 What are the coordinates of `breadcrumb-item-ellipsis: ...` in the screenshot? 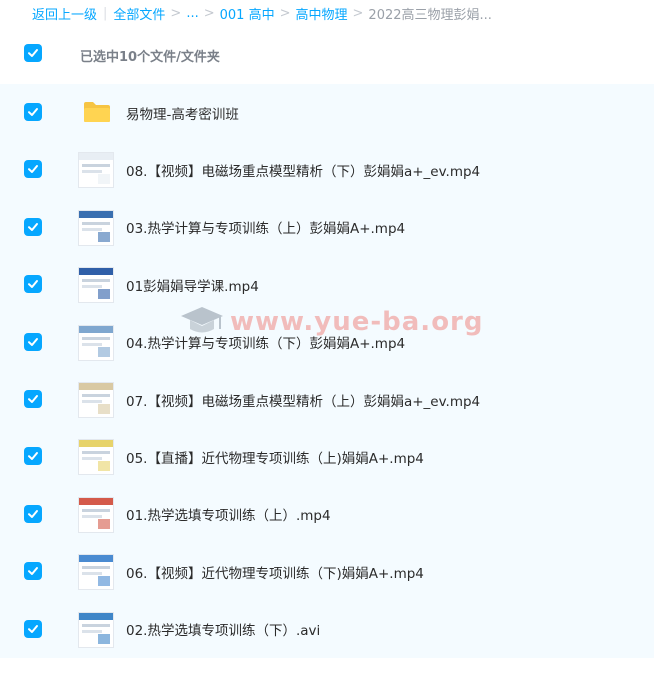 It's located at (192, 13).